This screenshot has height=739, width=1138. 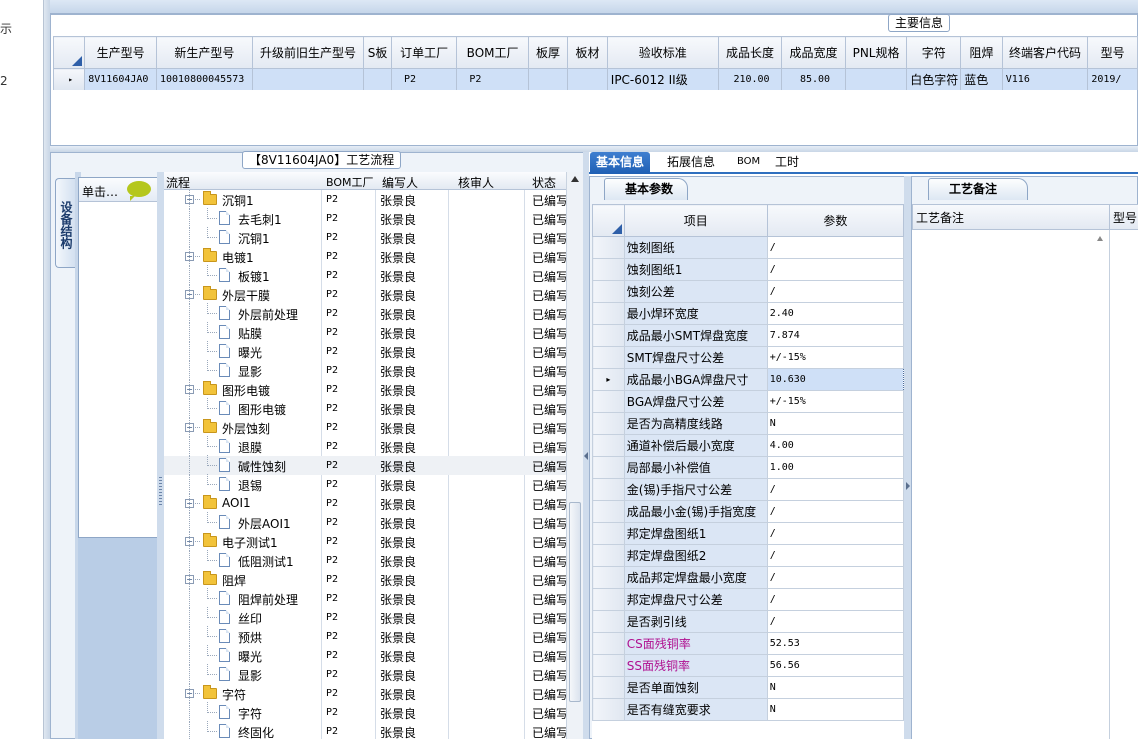 What do you see at coordinates (748, 291) in the screenshot?
I see `params-row: 蚀刻公差 /` at bounding box center [748, 291].